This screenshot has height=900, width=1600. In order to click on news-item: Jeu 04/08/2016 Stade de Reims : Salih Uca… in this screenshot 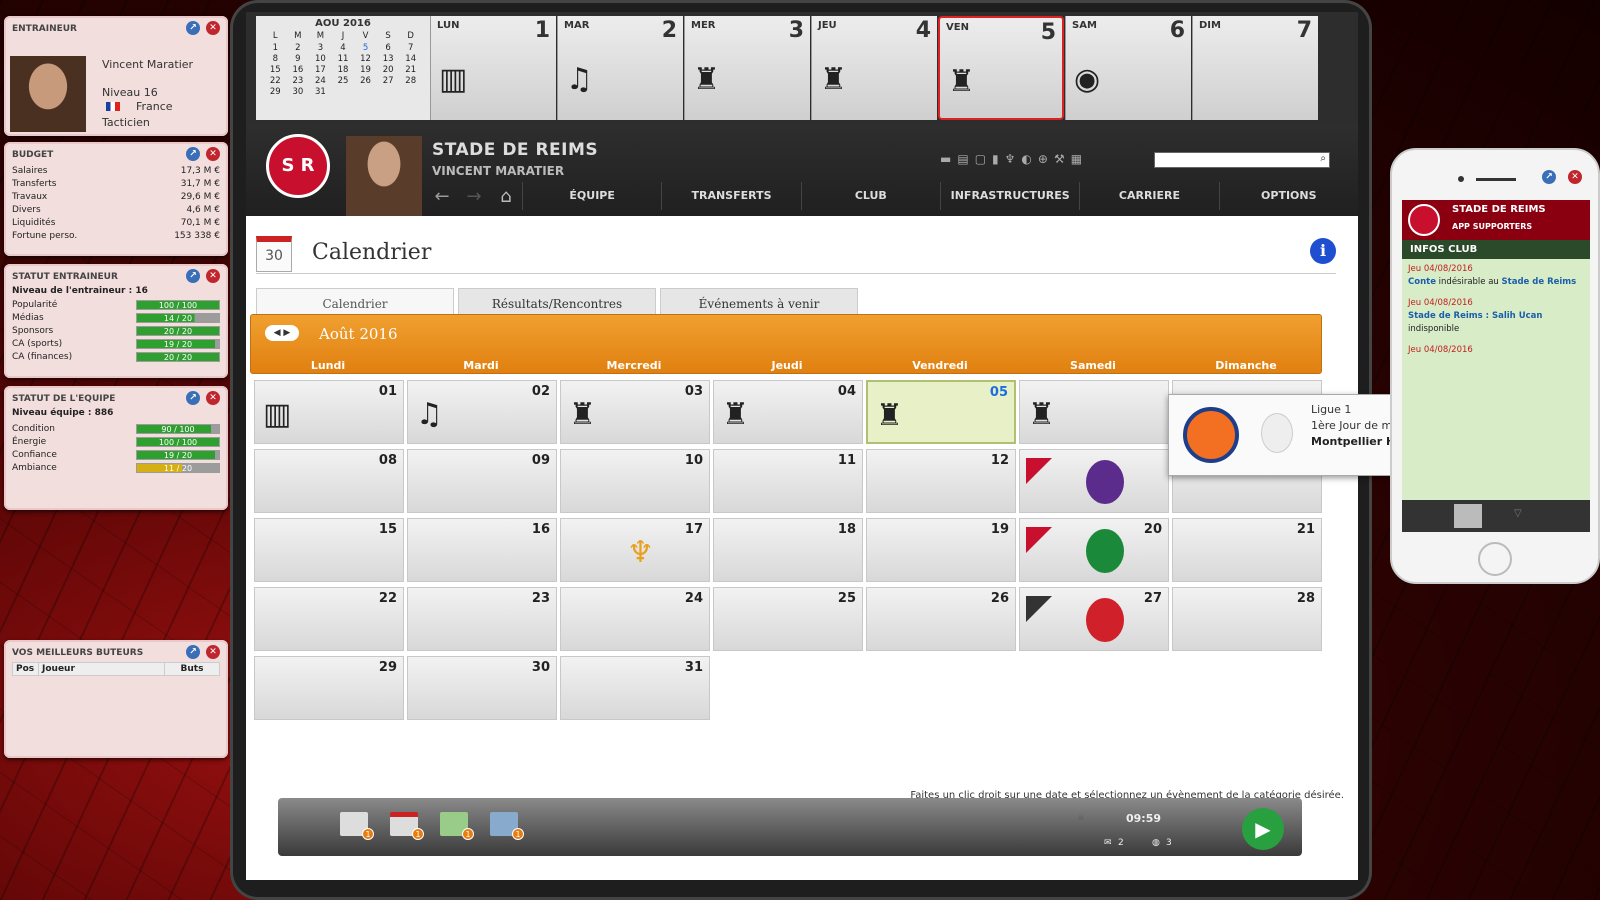, I will do `click(1496, 316)`.